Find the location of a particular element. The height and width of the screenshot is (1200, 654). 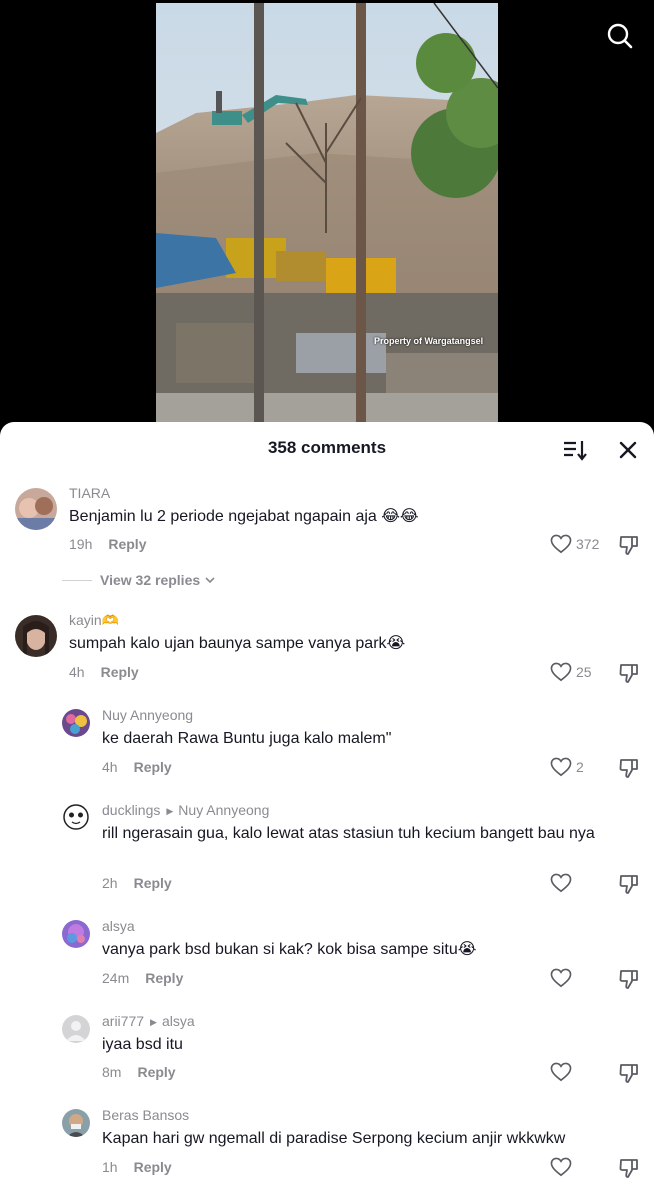

view-replies-label: View 32 replies is located at coordinates (150, 580).